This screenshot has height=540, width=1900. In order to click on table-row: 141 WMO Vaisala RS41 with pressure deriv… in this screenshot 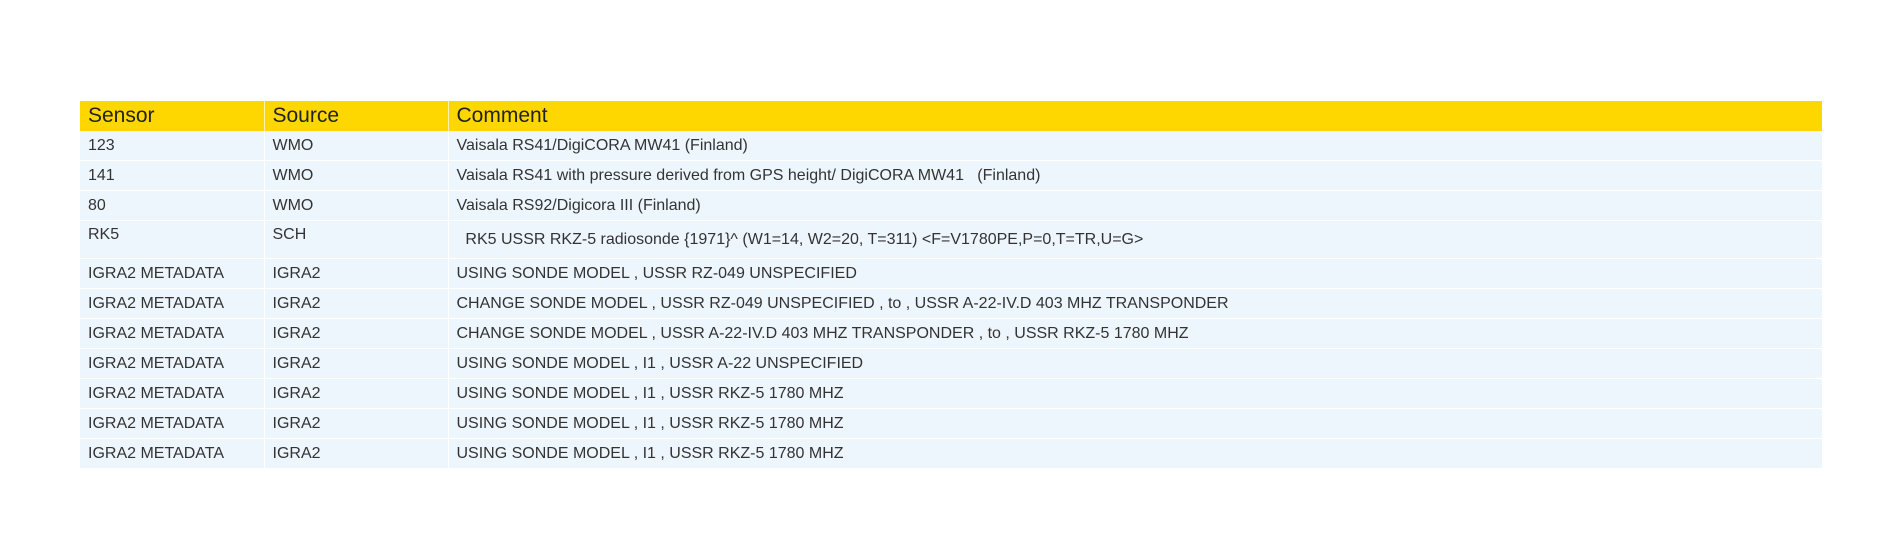, I will do `click(951, 175)`.